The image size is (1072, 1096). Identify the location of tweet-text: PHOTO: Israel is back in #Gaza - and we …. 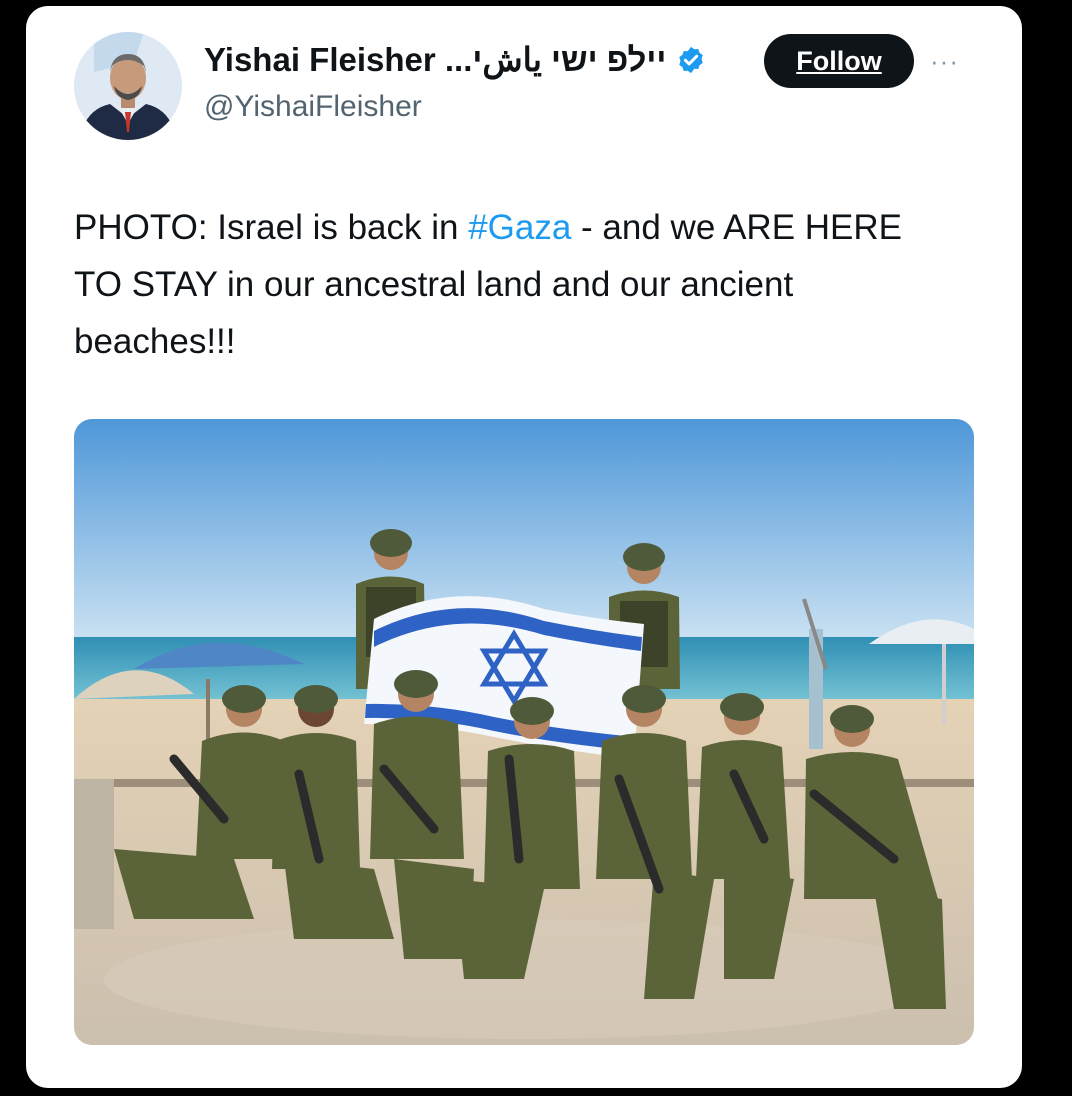
(514, 284).